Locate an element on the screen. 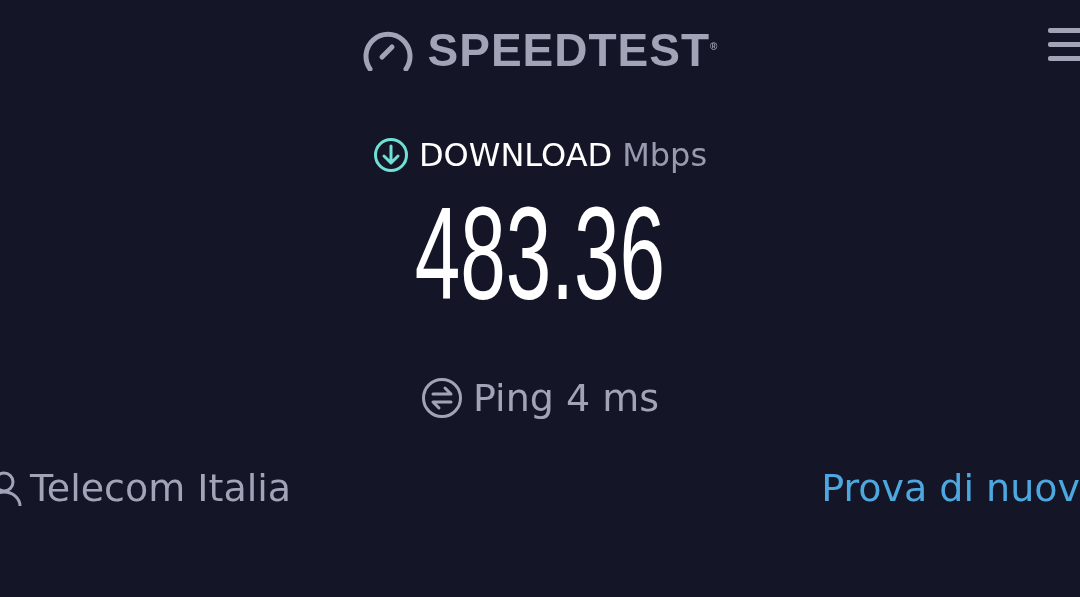  speed-value: 483.36 is located at coordinates (540, 254).